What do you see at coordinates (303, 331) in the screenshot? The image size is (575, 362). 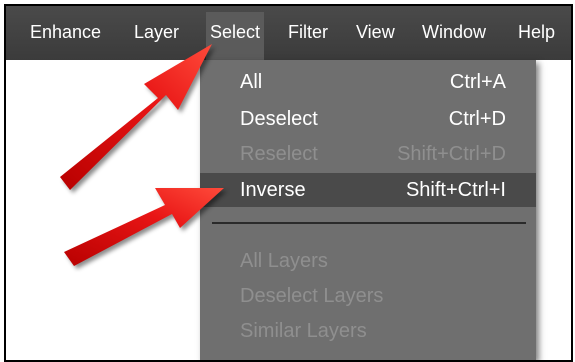 I see `menu-item-label: Similar Layers` at bounding box center [303, 331].